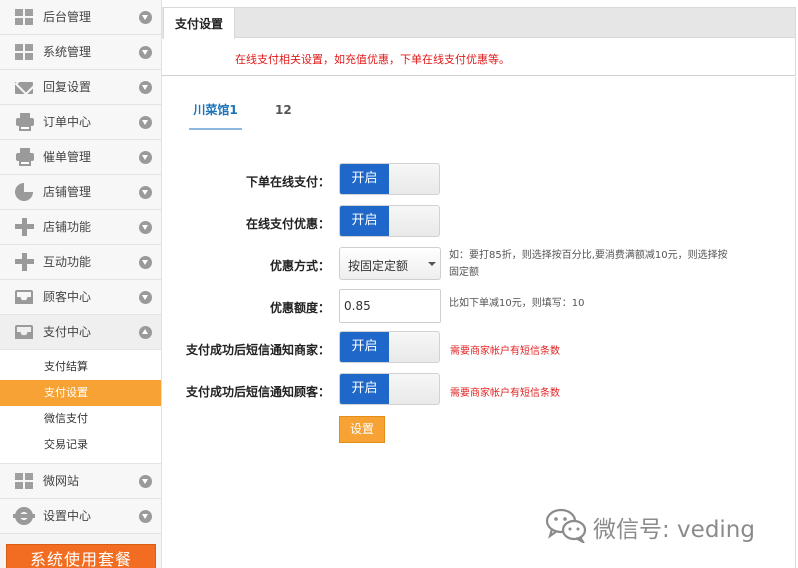 The height and width of the screenshot is (568, 798). I want to click on sms-customer-toggle: 开启, so click(389, 389).